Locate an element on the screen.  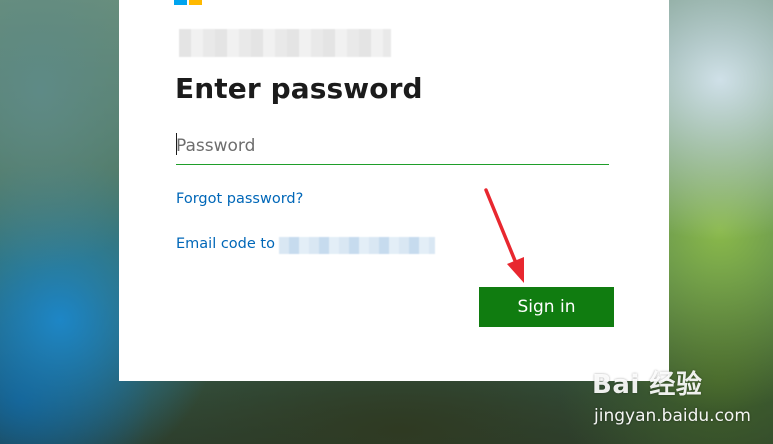
password-input is located at coordinates (392, 146).